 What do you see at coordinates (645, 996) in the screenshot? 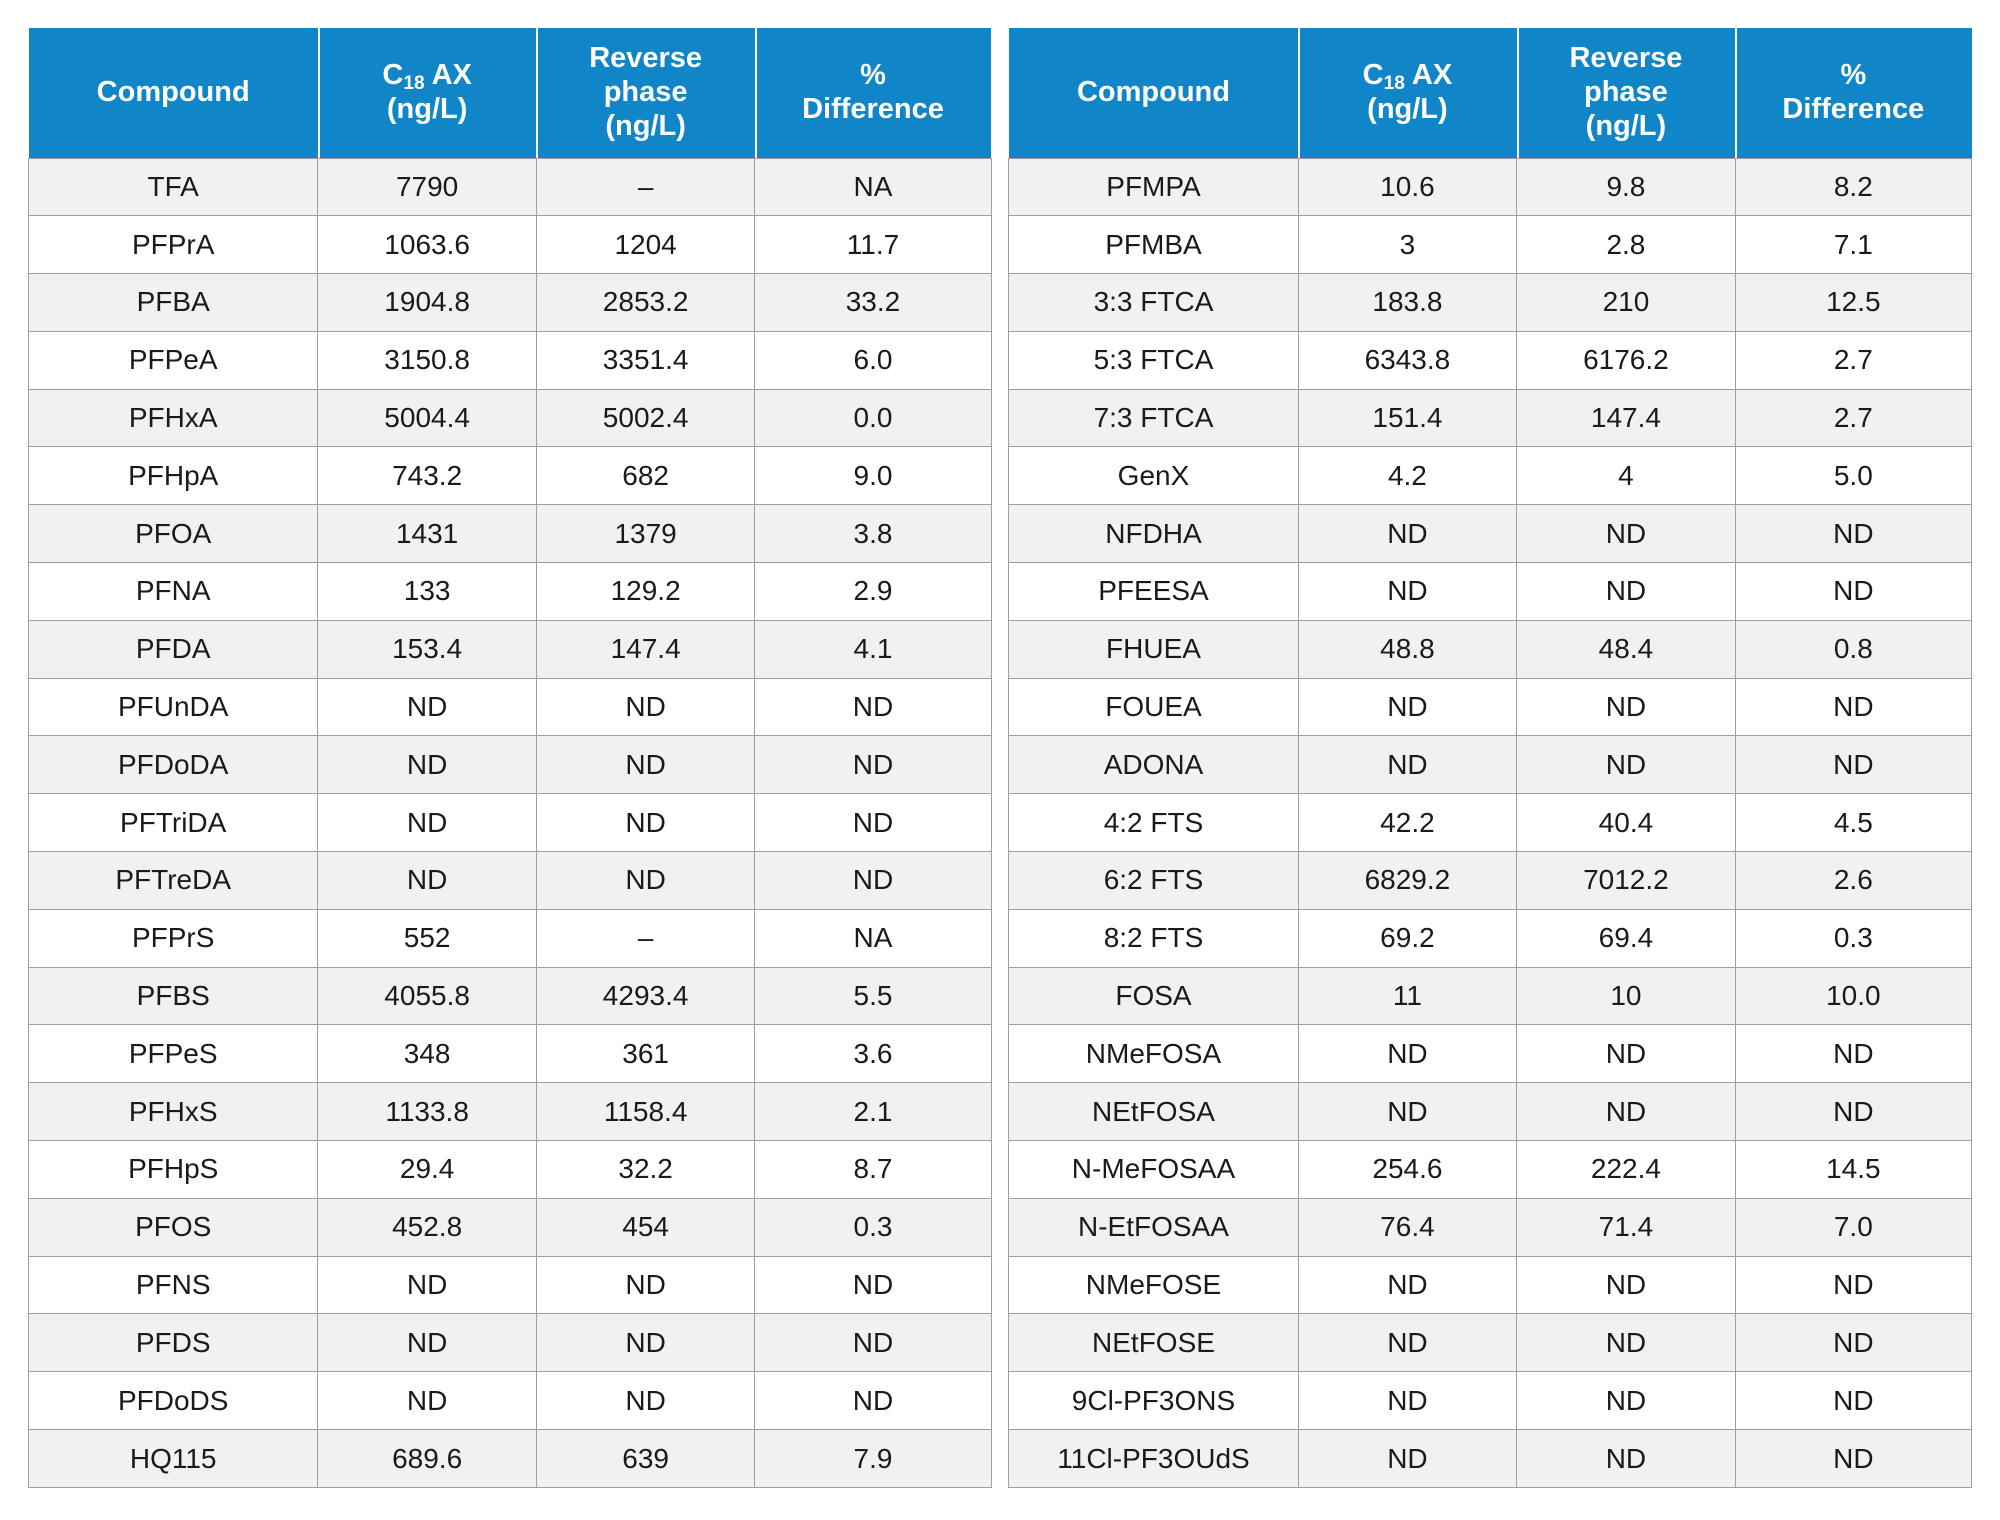
I see `cell-left-reverse-phase: 4293.4` at bounding box center [645, 996].